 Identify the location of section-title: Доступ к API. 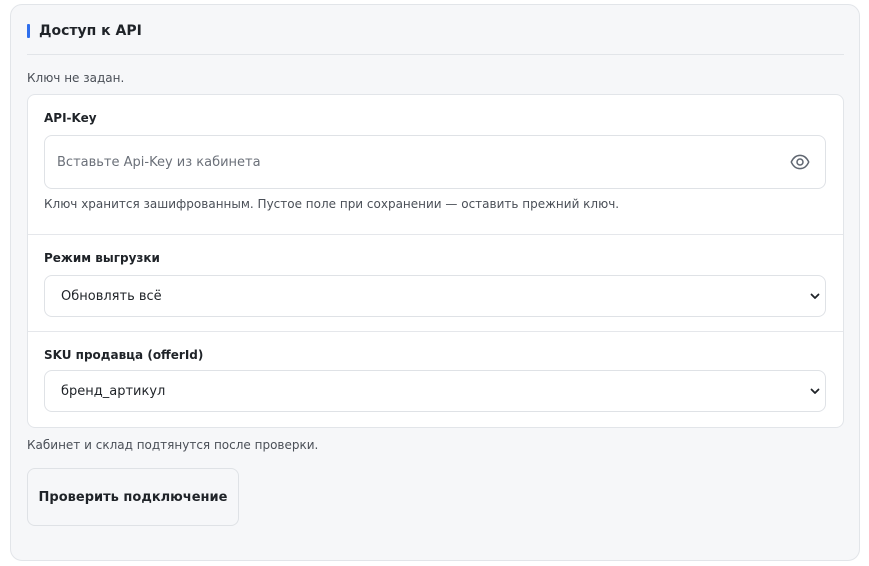
(84, 31).